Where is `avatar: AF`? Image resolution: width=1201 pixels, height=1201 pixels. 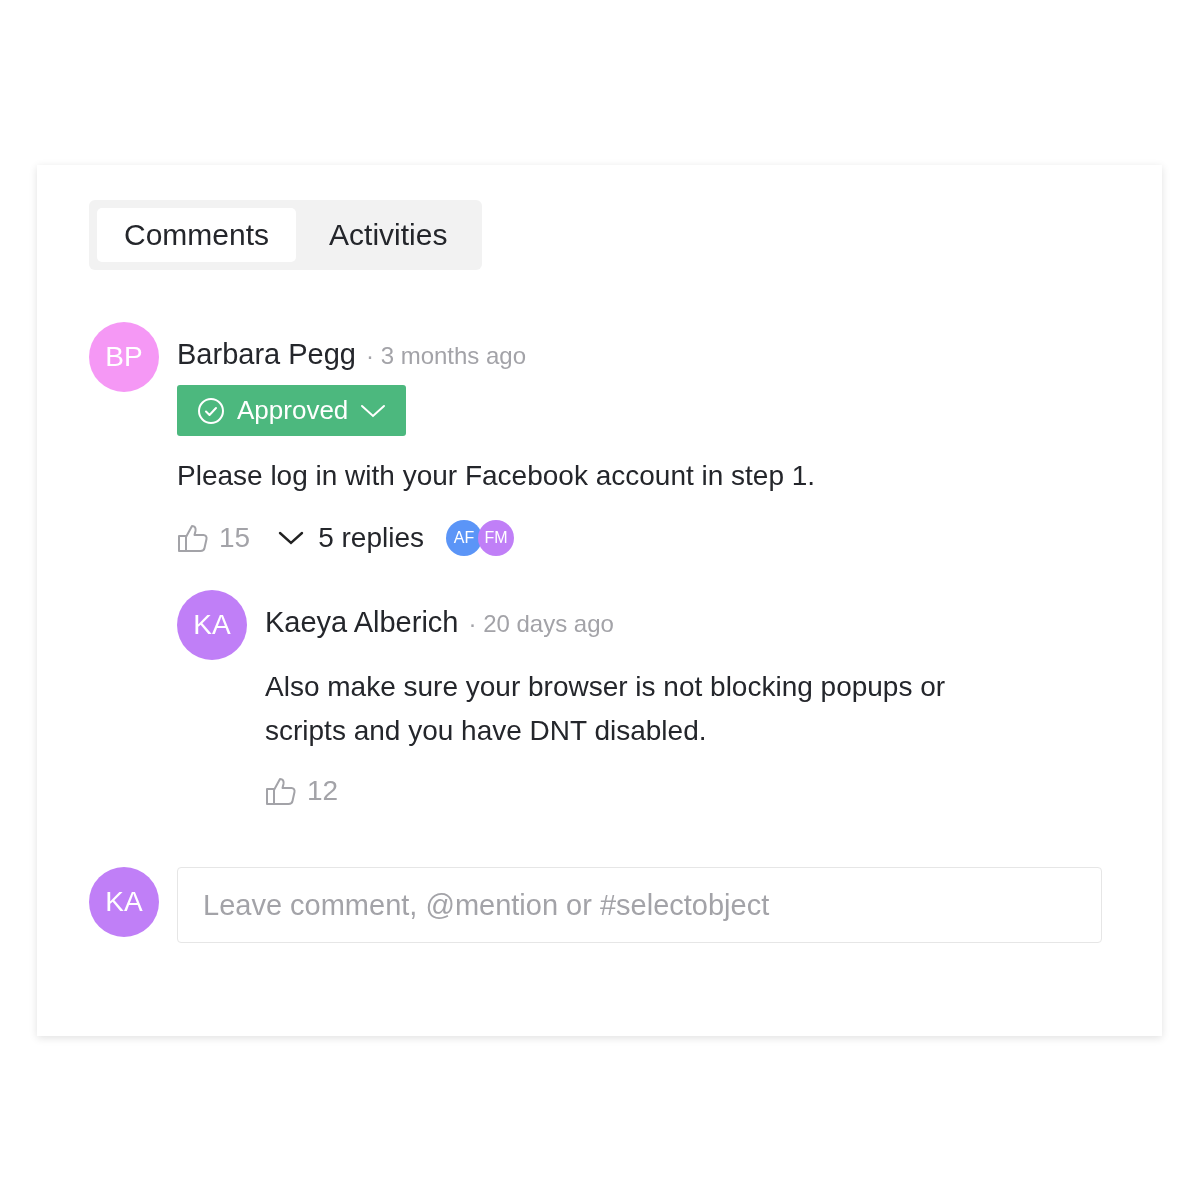 avatar: AF is located at coordinates (464, 538).